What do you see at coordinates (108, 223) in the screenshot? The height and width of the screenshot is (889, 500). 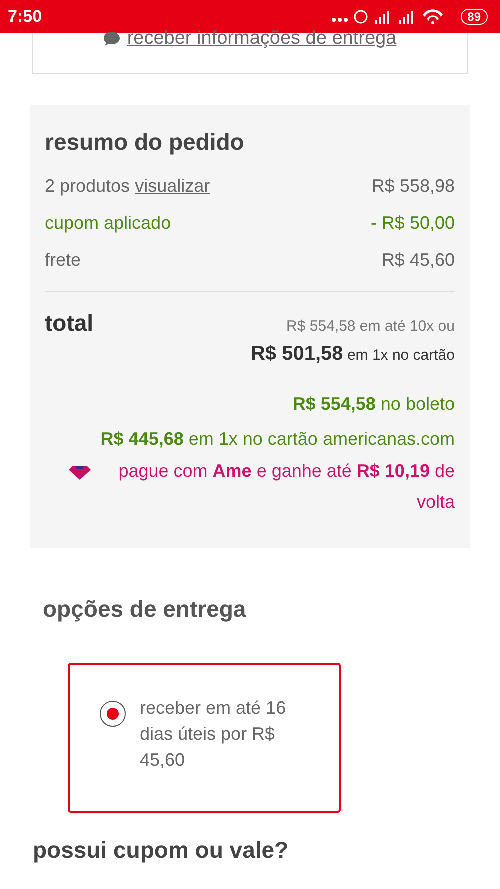 I see `row-label: cupom aplicado` at bounding box center [108, 223].